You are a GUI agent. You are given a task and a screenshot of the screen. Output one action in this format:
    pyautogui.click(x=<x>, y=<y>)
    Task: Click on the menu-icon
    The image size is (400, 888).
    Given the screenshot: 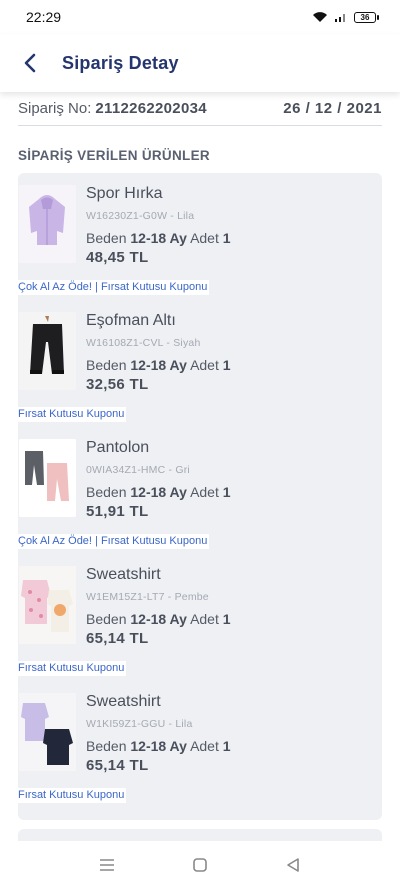 What is the action you would take?
    pyautogui.click(x=106, y=865)
    